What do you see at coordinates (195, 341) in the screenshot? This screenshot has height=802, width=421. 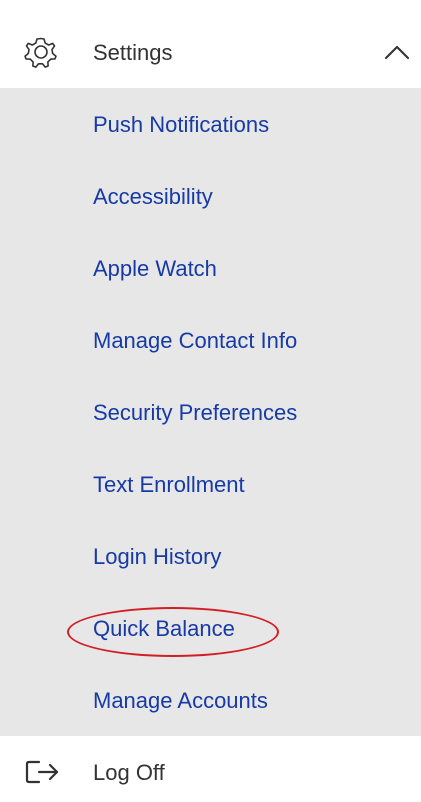 I see `manage-contact-info-link: Manage Contact Info` at bounding box center [195, 341].